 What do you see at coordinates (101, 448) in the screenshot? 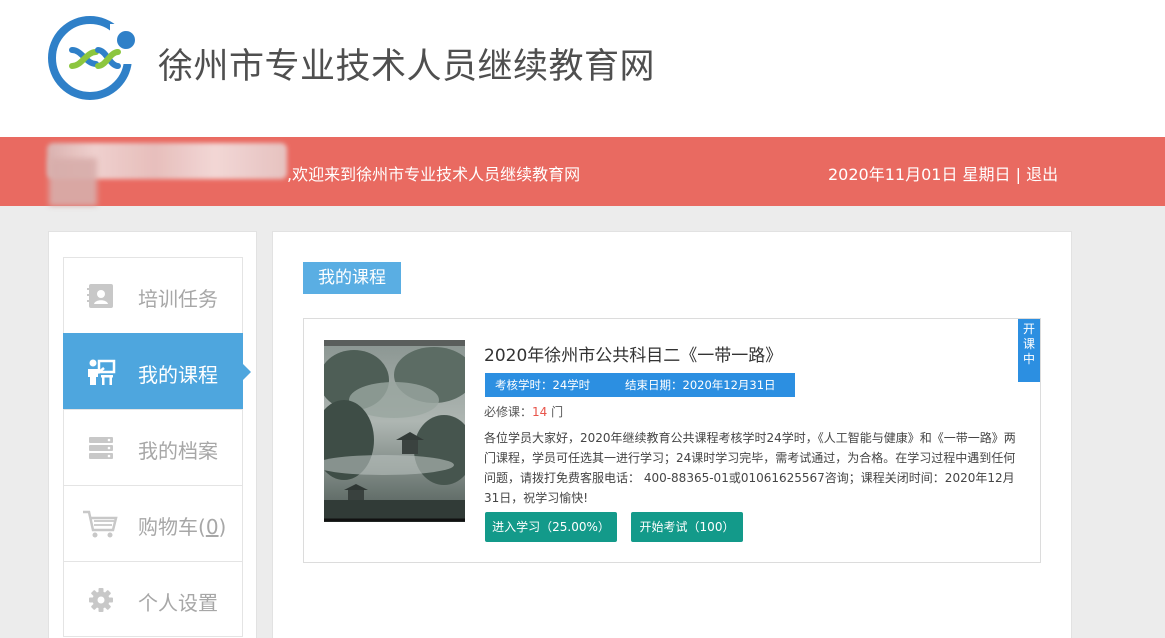
I see `server-icon` at bounding box center [101, 448].